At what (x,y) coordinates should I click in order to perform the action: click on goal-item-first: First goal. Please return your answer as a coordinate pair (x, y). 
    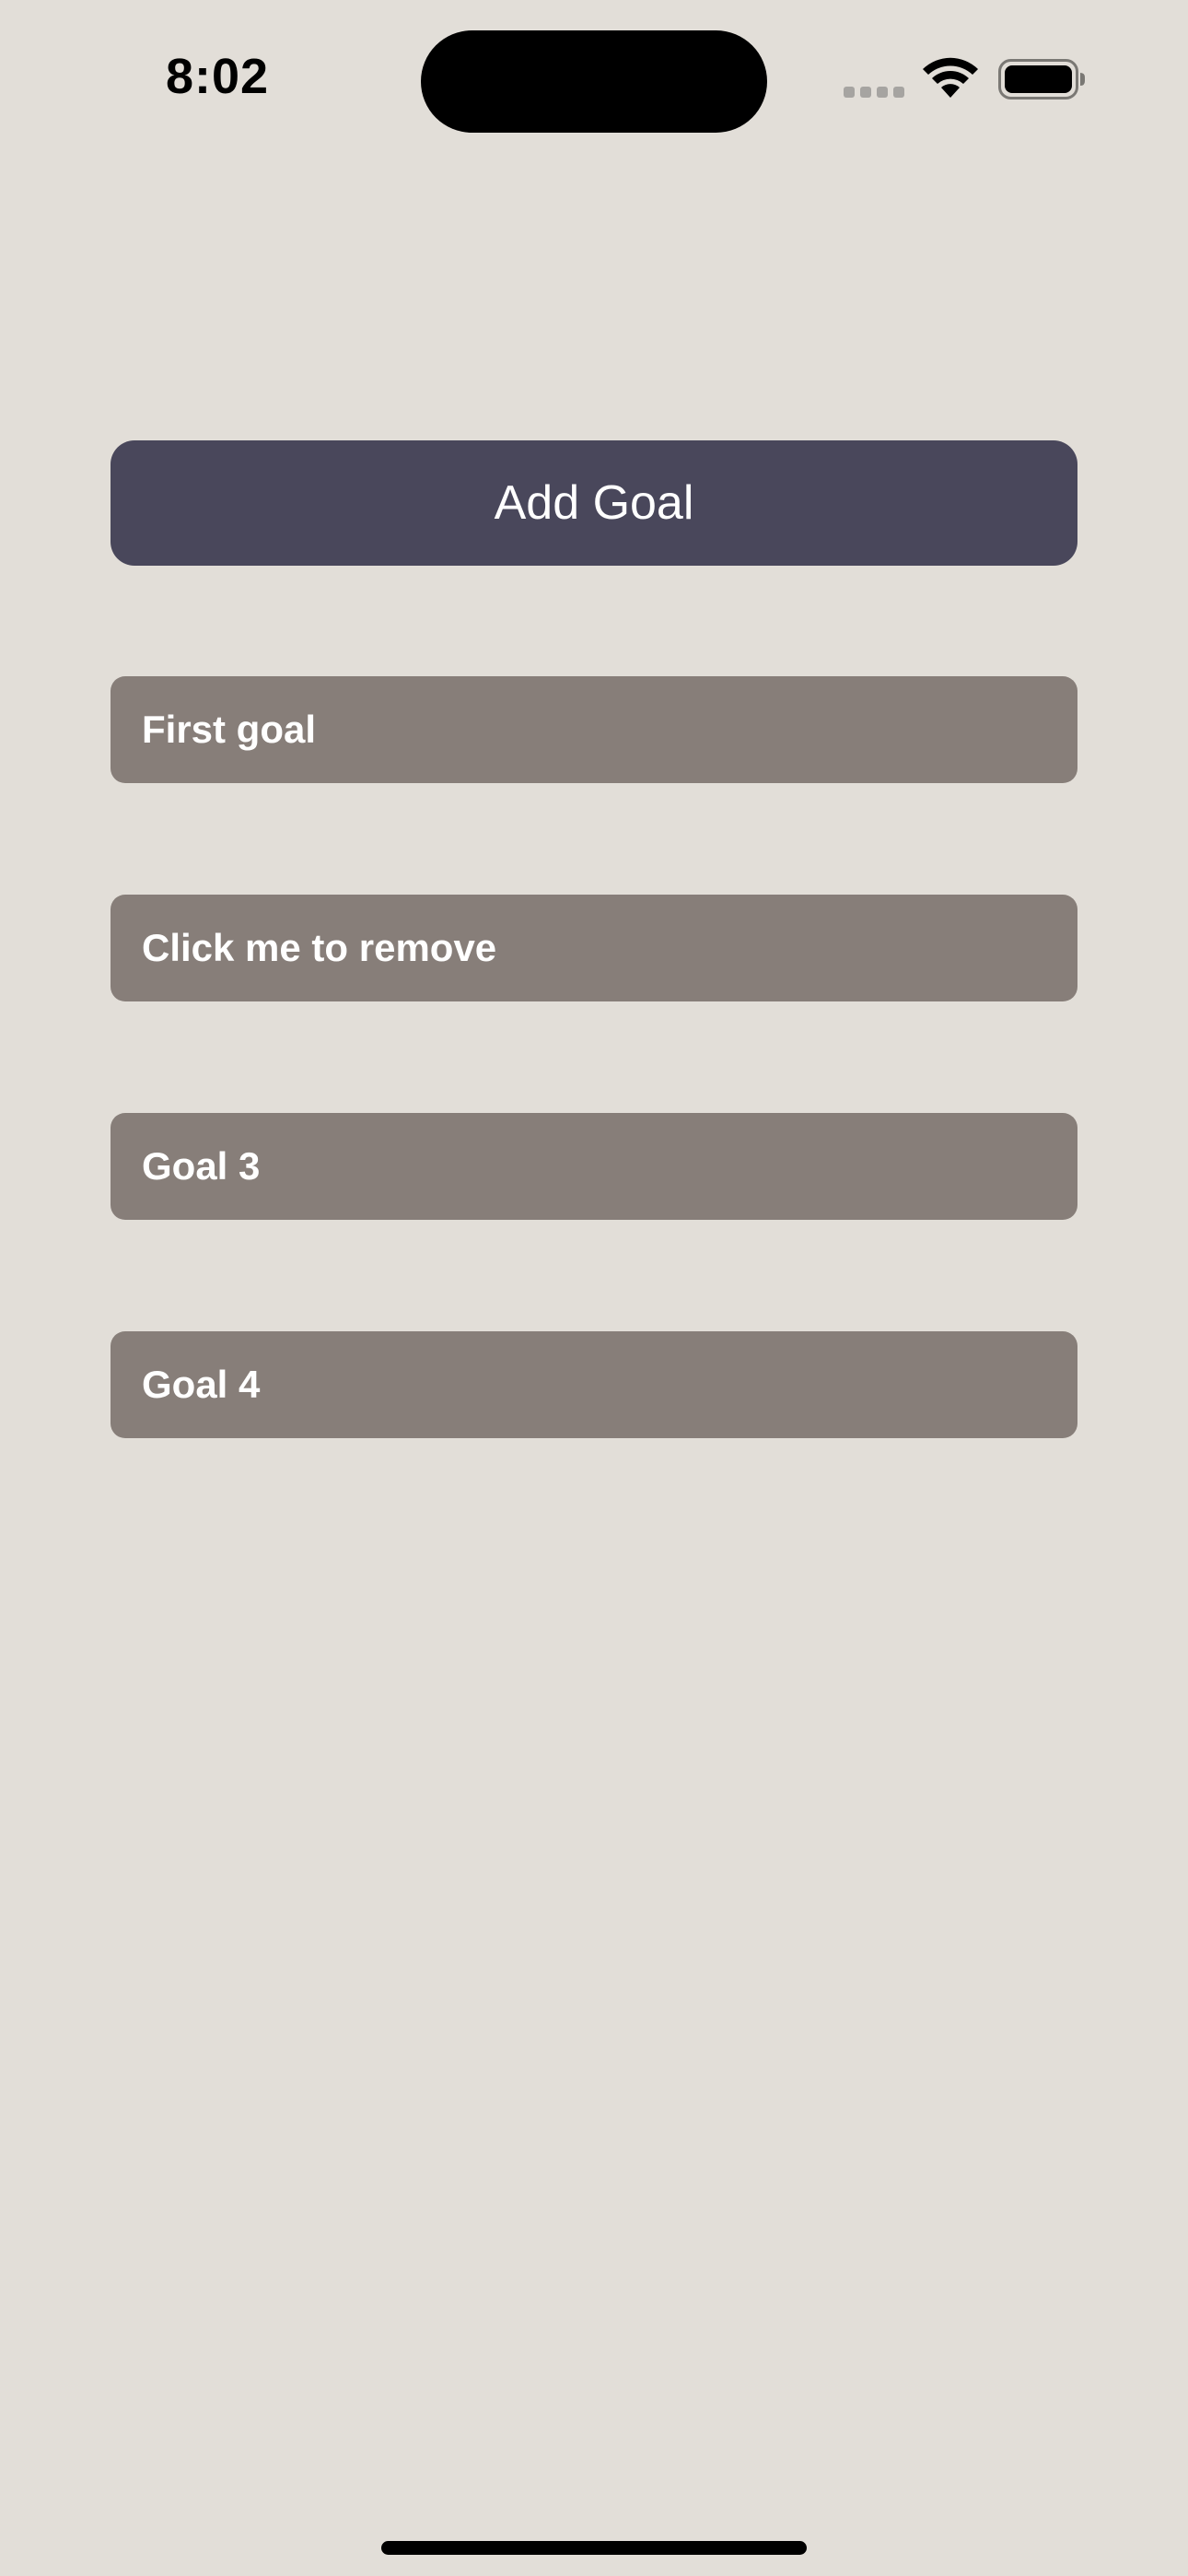
    Looking at the image, I should click on (594, 729).